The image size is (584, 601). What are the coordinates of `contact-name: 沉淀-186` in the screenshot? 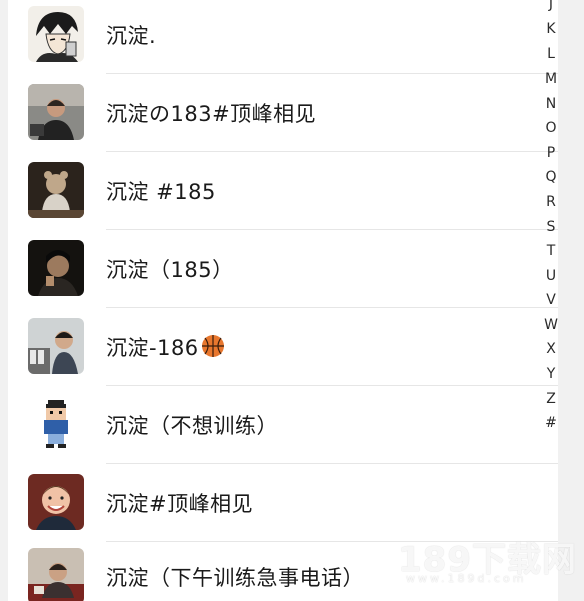 It's located at (165, 347).